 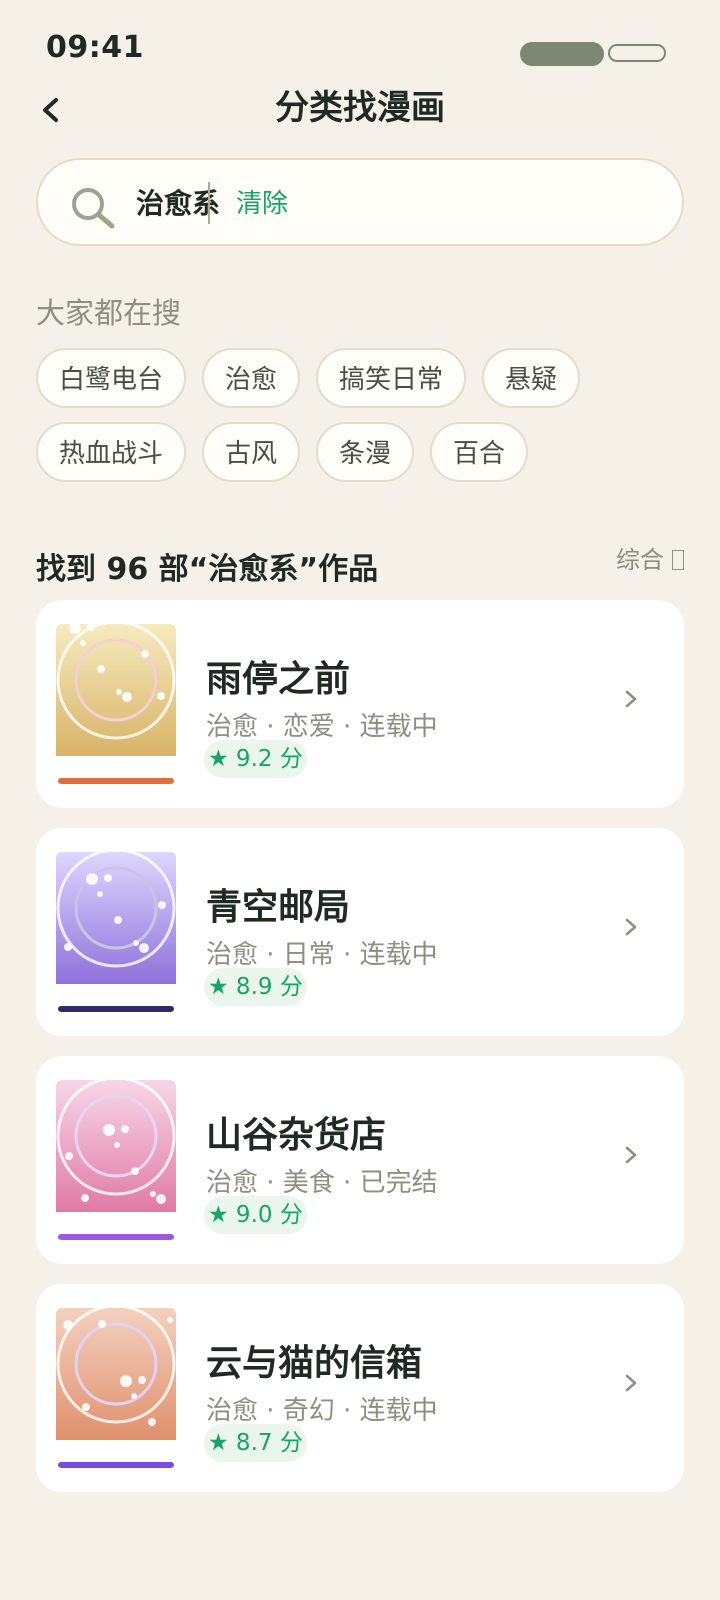 I want to click on comic-tags: 治愈 · 日常 · 连载中, so click(x=322, y=955).